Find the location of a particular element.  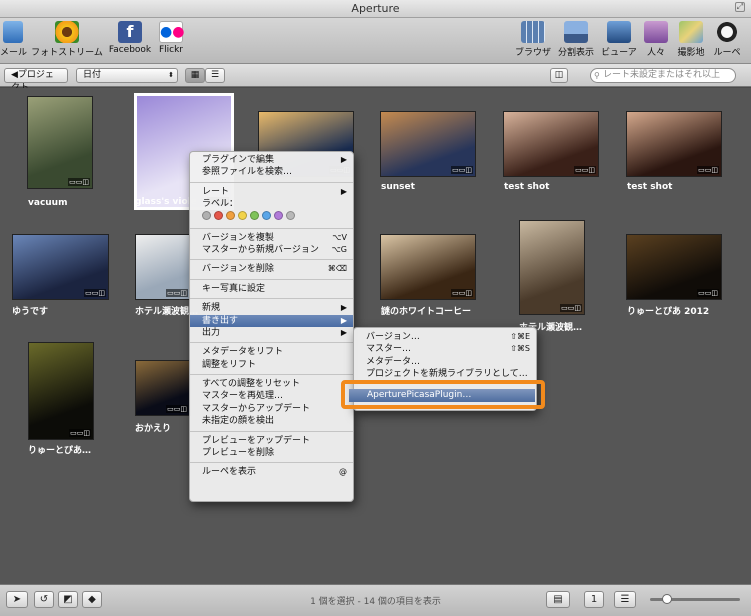

menu-item-label: 未指定の顔を検出 is located at coordinates (238, 421).